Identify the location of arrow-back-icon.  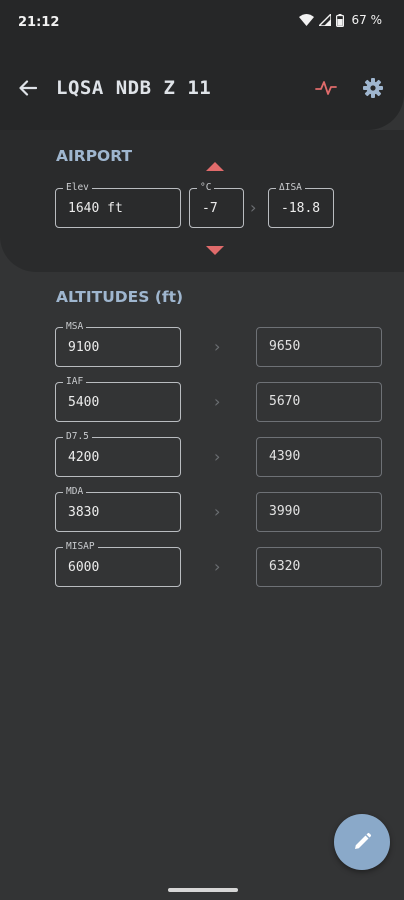
(28, 88).